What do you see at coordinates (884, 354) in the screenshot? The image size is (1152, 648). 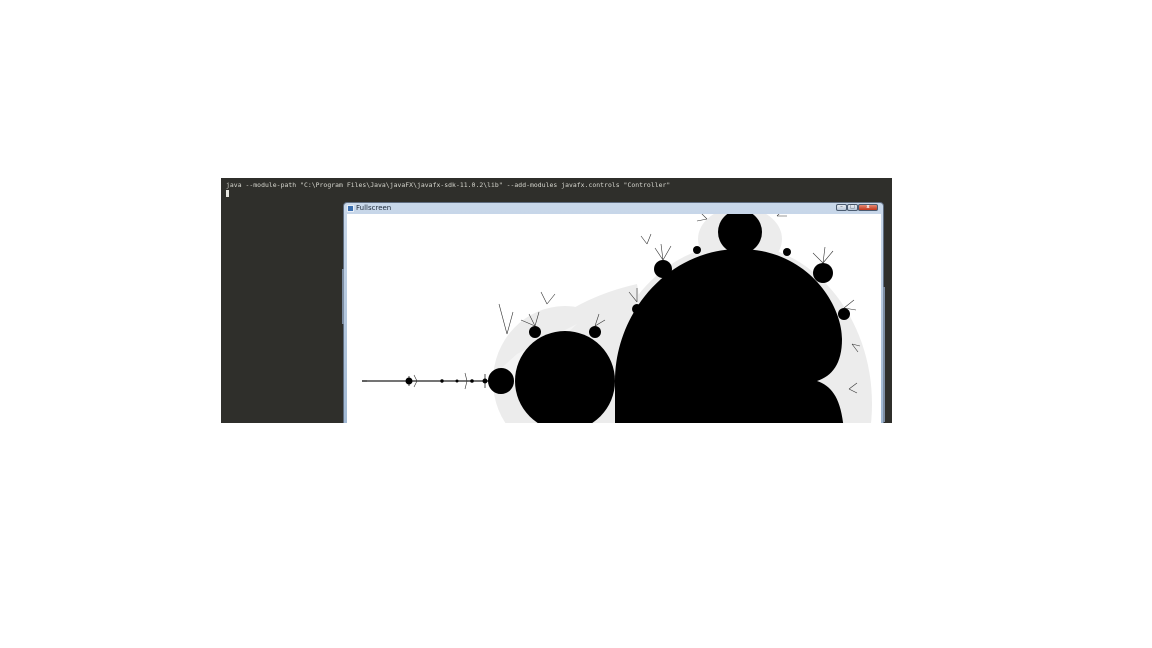 I see `window-right-edge` at bounding box center [884, 354].